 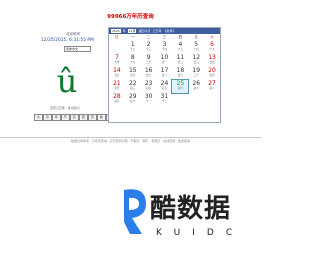 I want to click on quick-button: 今, so click(x=38, y=117).